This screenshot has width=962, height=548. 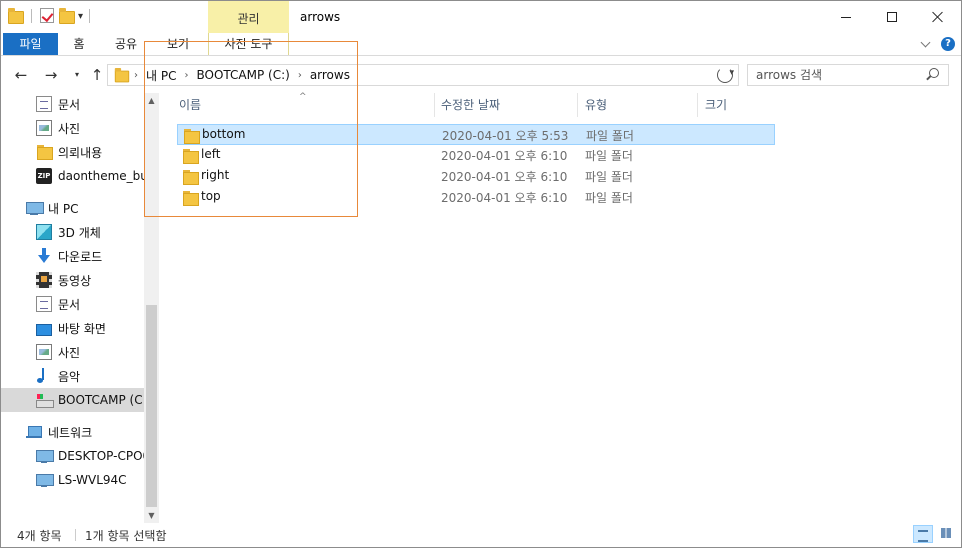 I want to click on sidebar-item-this-pc: 내 PC, so click(x=72, y=208).